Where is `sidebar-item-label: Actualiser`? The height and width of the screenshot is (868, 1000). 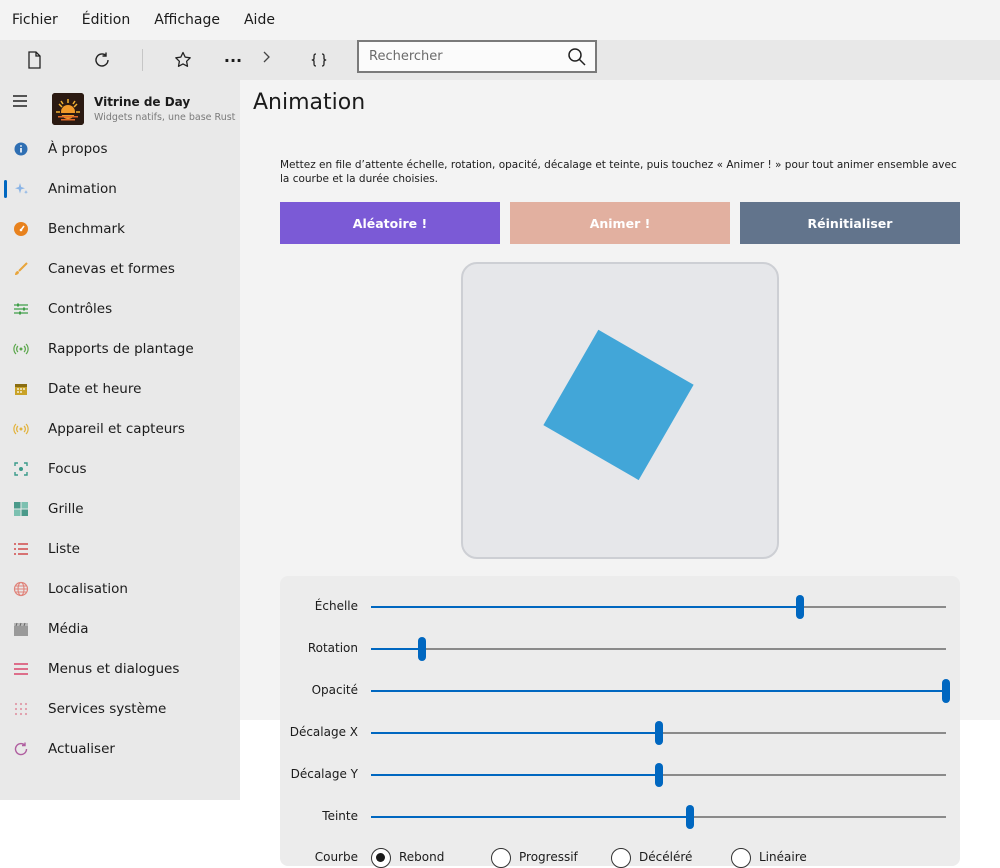
sidebar-item-label: Actualiser is located at coordinates (81, 749).